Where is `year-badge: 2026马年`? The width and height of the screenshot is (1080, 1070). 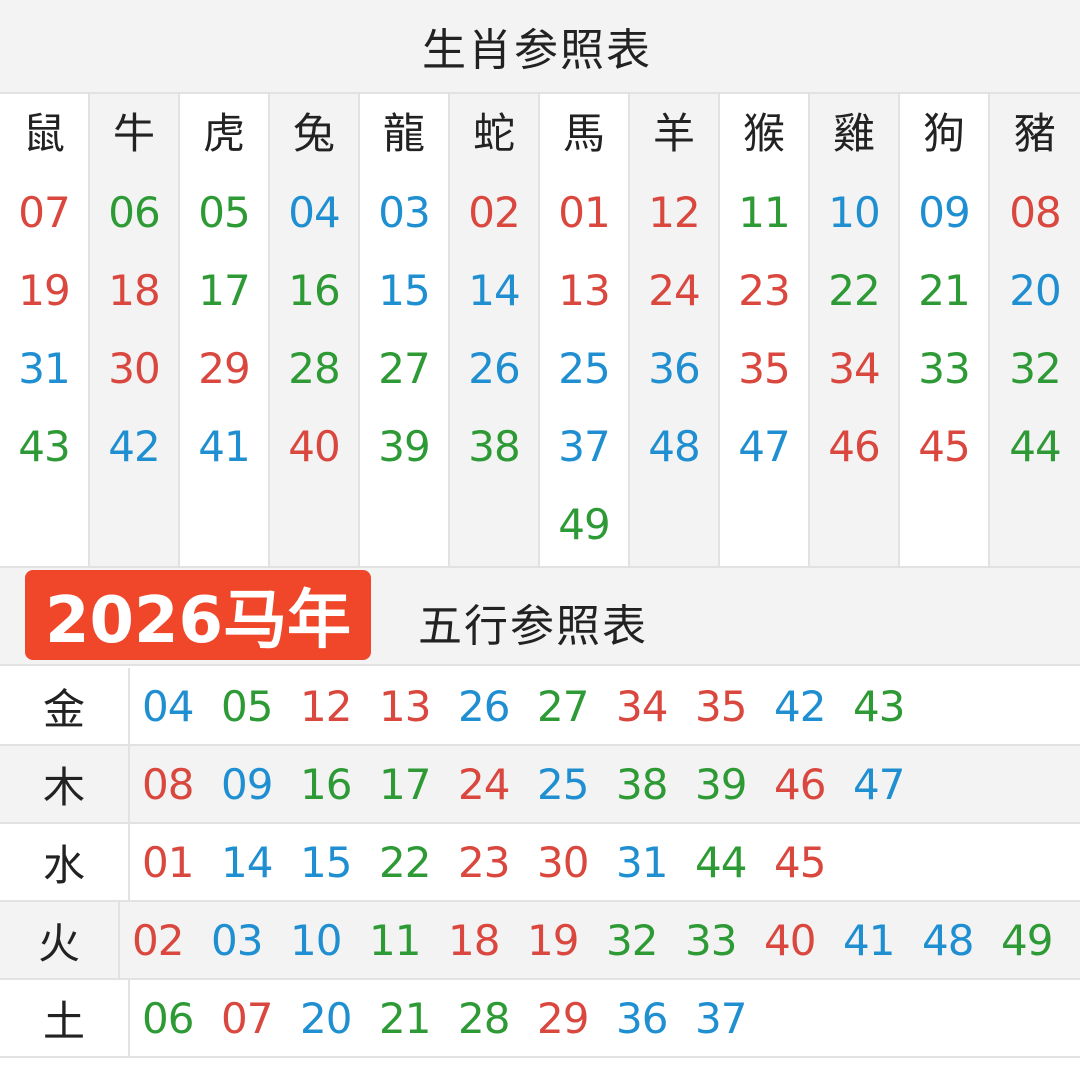
year-badge: 2026马年 is located at coordinates (198, 615).